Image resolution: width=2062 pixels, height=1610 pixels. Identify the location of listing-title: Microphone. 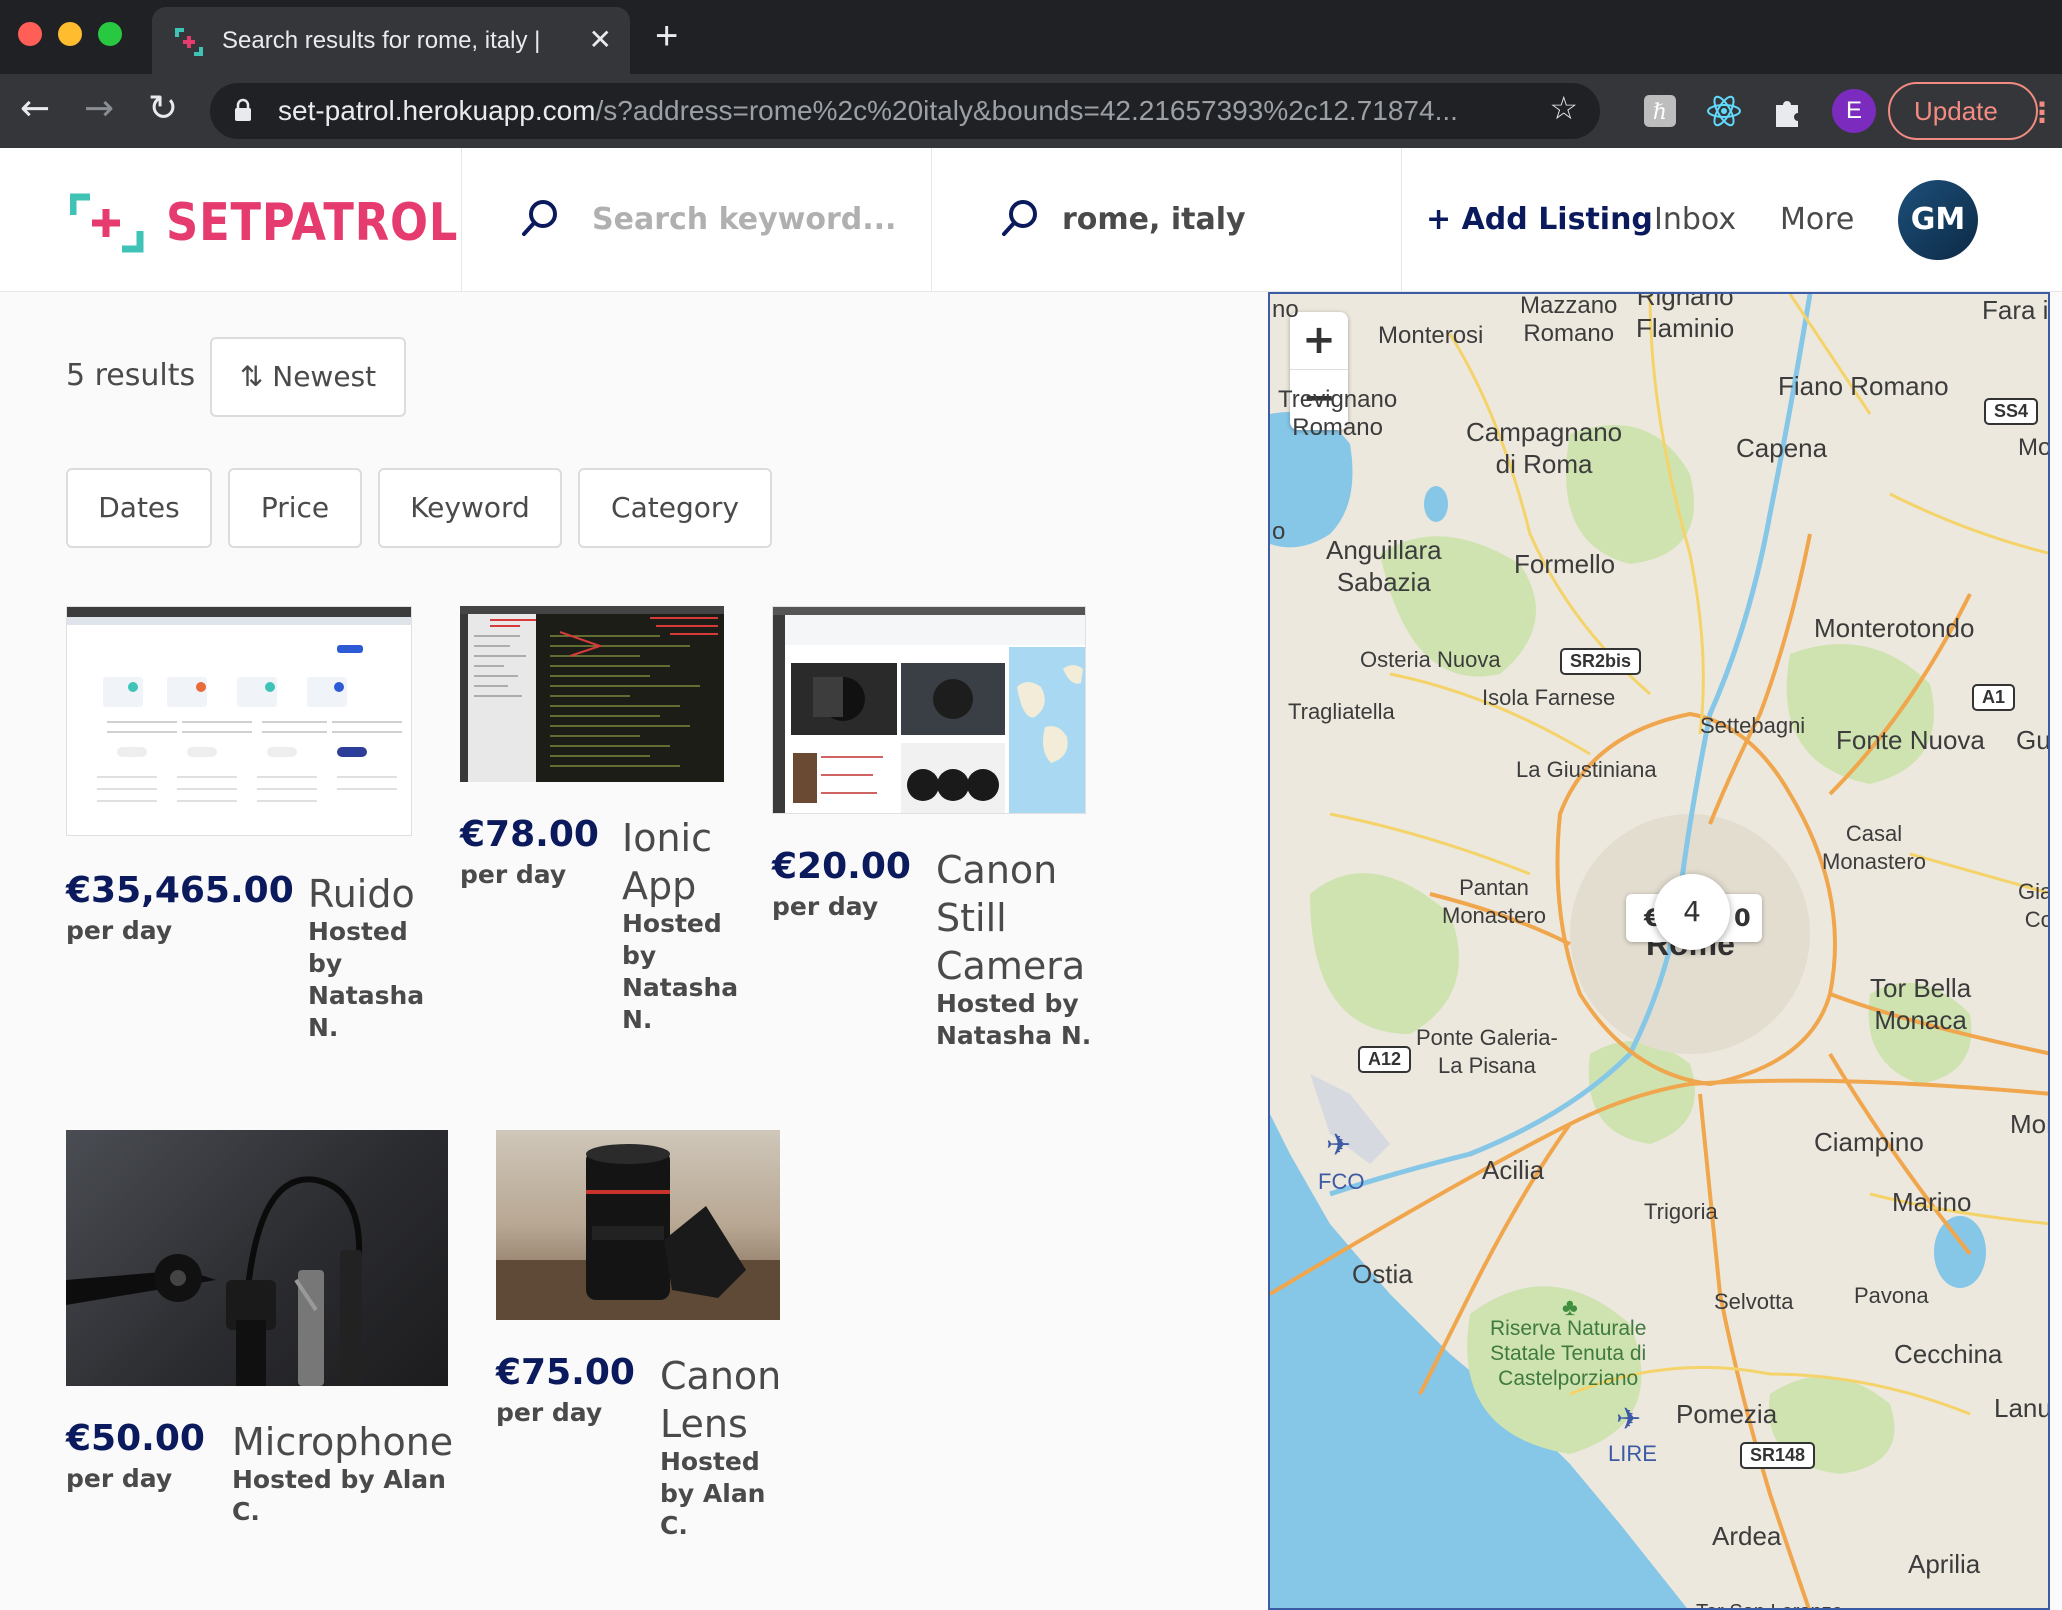
(342, 1442).